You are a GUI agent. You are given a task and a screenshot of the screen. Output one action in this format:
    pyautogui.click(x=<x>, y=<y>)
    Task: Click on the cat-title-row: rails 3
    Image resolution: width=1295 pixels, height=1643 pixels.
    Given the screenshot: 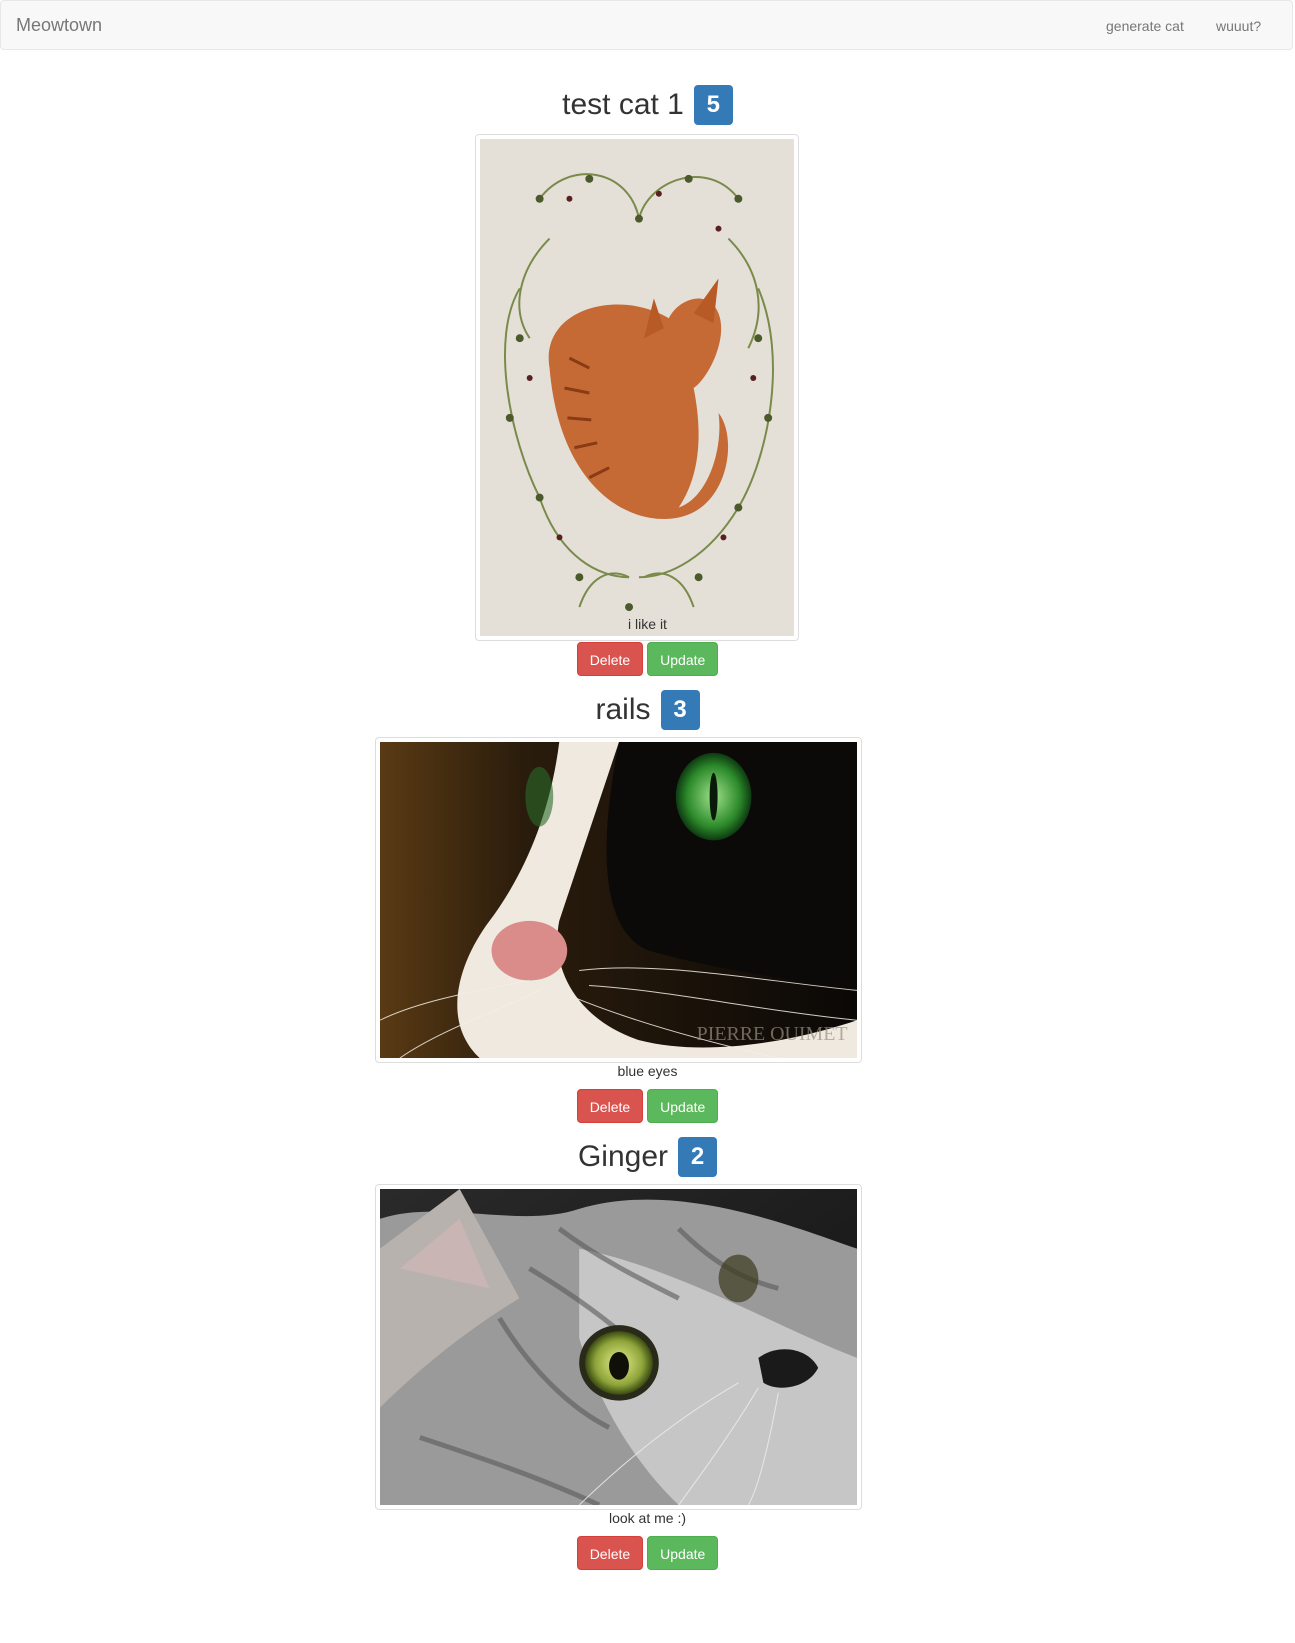 What is the action you would take?
    pyautogui.click(x=647, y=712)
    